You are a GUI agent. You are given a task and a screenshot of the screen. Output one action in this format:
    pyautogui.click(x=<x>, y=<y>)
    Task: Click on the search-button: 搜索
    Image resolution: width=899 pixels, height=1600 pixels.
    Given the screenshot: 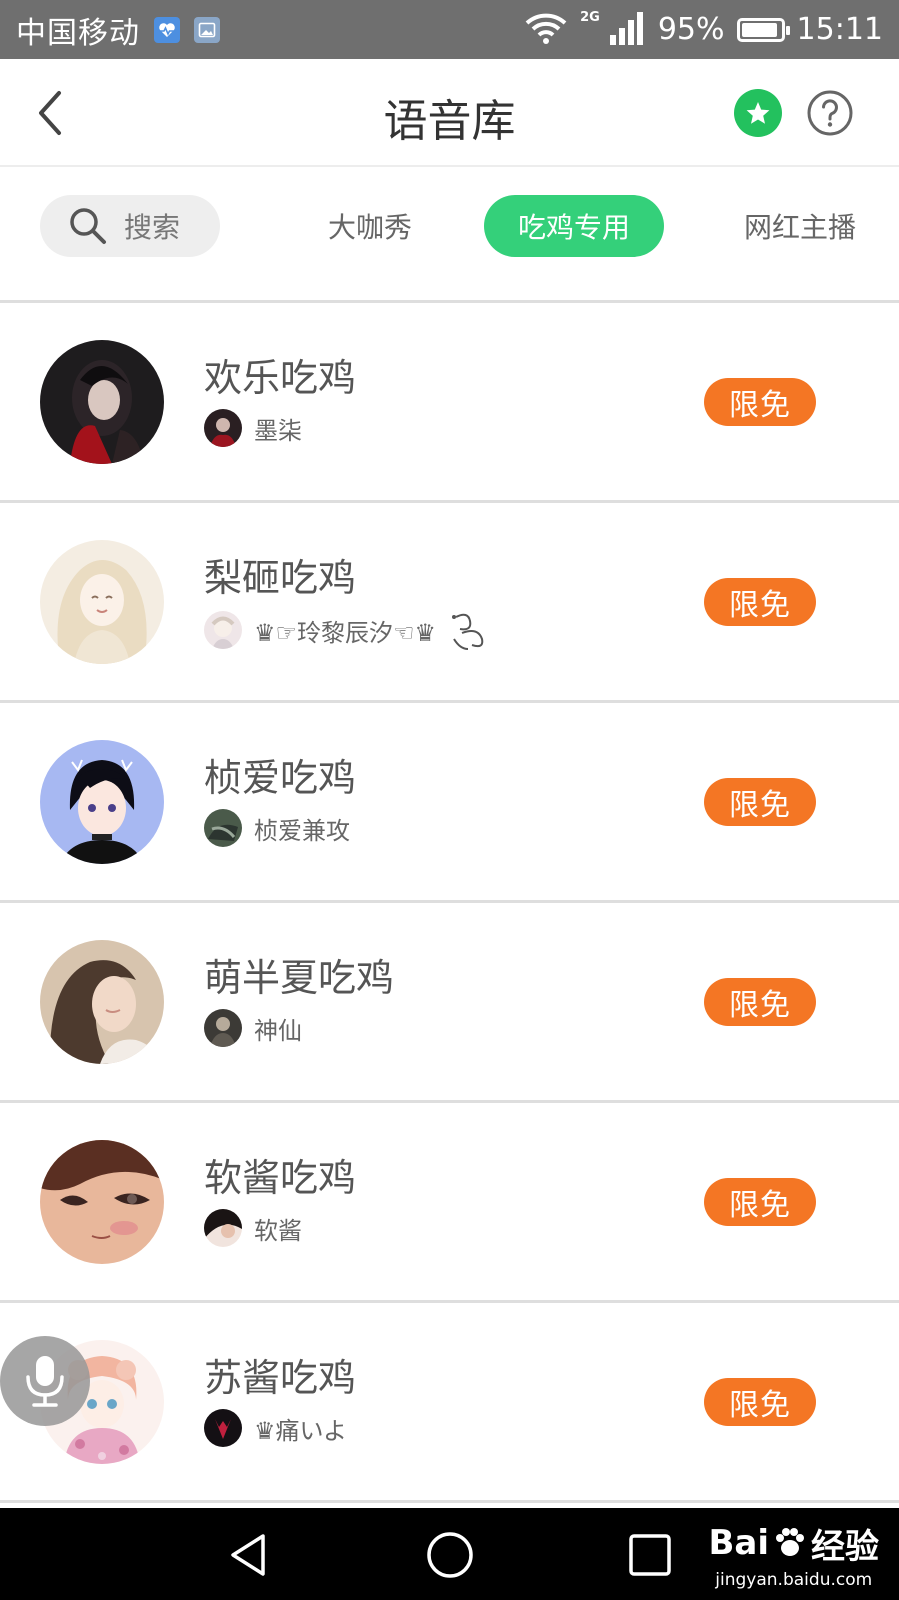 What is the action you would take?
    pyautogui.click(x=130, y=226)
    